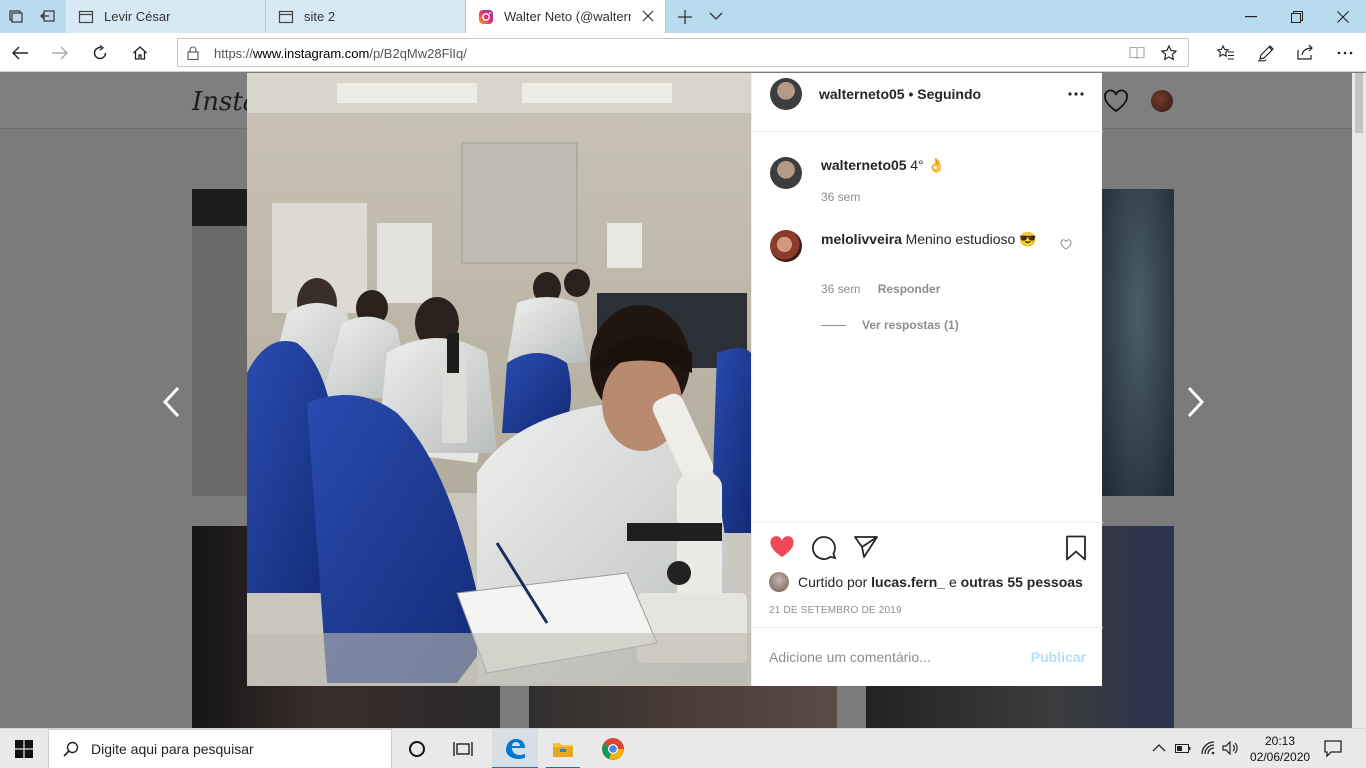 The width and height of the screenshot is (1366, 768). What do you see at coordinates (909, 289) in the screenshot?
I see `reply-button: Responder` at bounding box center [909, 289].